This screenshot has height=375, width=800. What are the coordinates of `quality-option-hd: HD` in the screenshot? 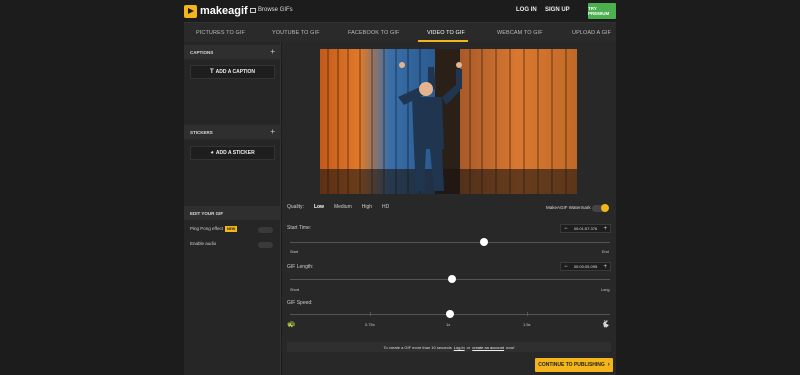 It's located at (385, 207).